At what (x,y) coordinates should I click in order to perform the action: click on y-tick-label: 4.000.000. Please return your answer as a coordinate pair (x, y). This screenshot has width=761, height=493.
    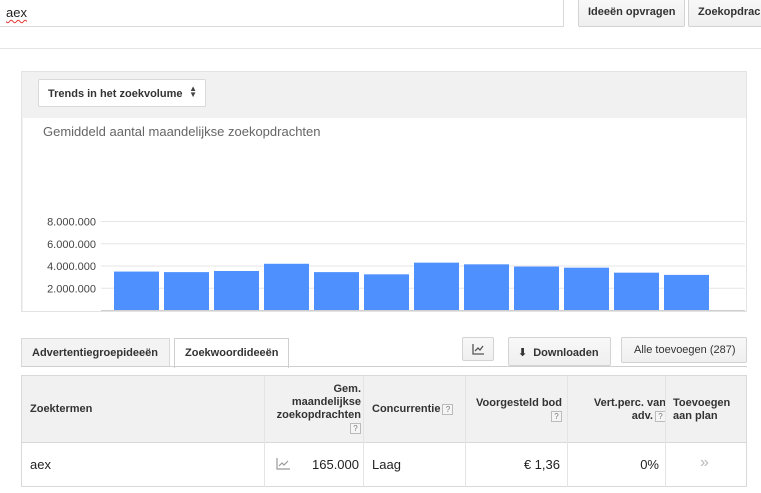
    Looking at the image, I should click on (71, 267).